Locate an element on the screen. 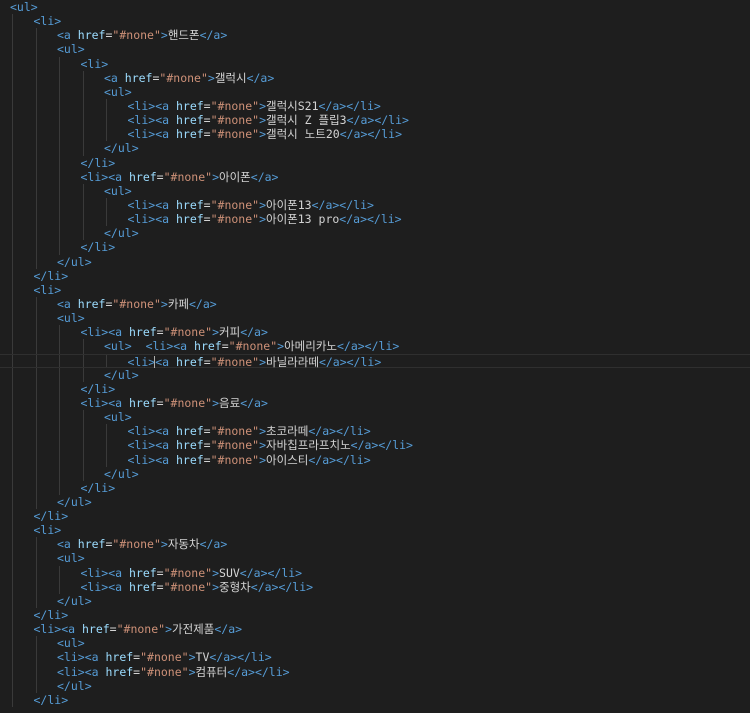 The height and width of the screenshot is (713, 750). code-line: <li><a href="#none">초코라떼</a></li> is located at coordinates (375, 431).